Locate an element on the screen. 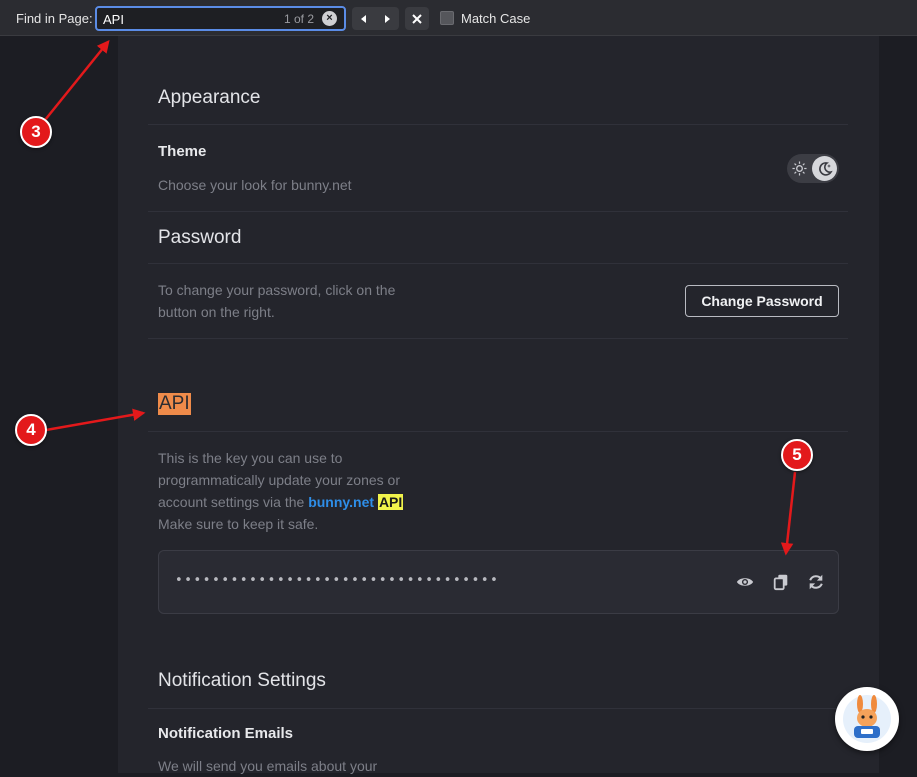  copy-icon is located at coordinates (781, 582).